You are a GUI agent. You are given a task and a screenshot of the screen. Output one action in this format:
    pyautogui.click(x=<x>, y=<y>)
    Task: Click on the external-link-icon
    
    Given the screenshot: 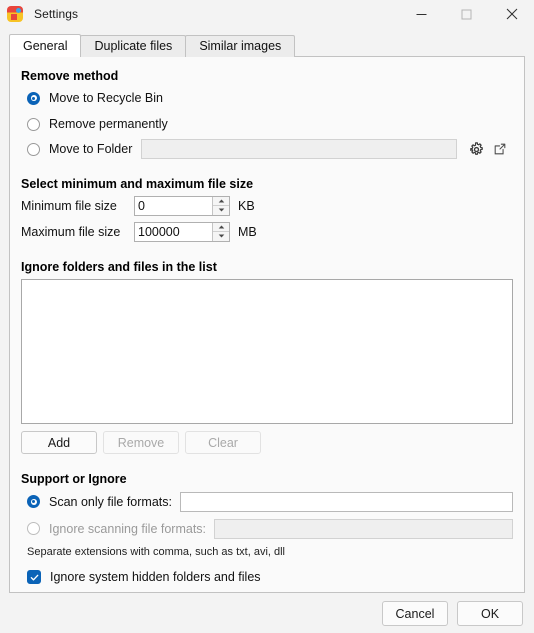 What is the action you would take?
    pyautogui.click(x=500, y=149)
    